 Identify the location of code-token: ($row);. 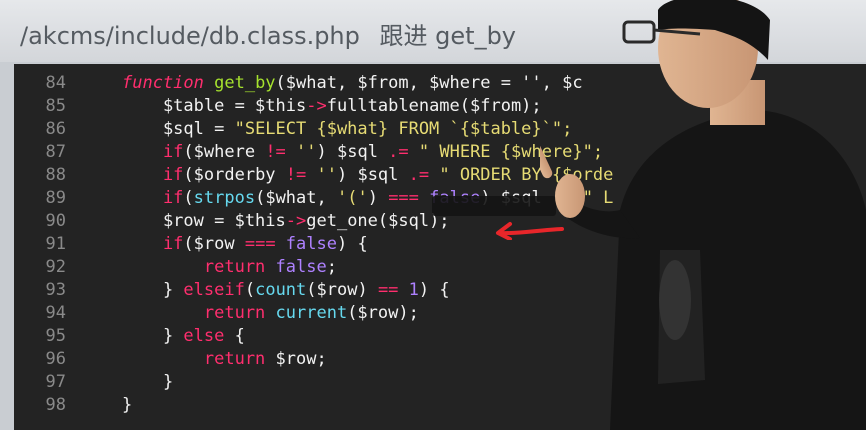
(383, 313).